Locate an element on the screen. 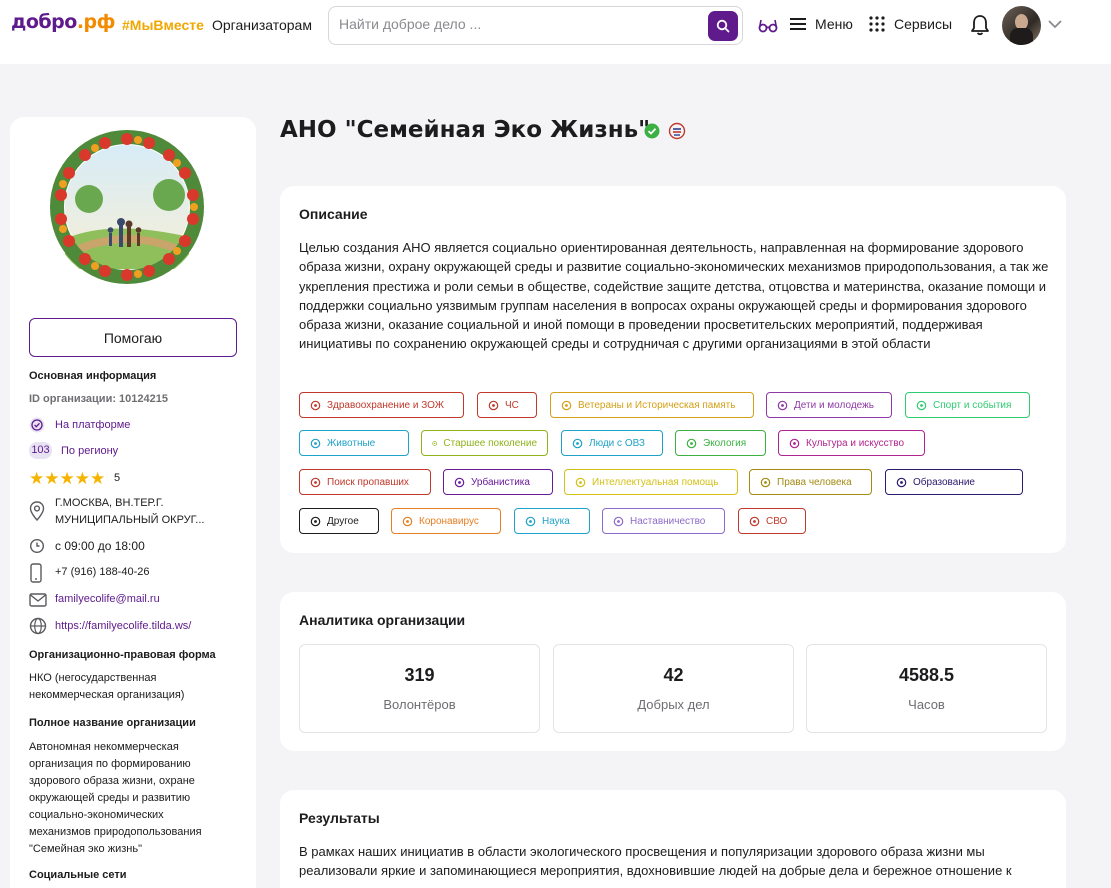 This screenshot has height=888, width=1111. user-avatar is located at coordinates (1021, 25).